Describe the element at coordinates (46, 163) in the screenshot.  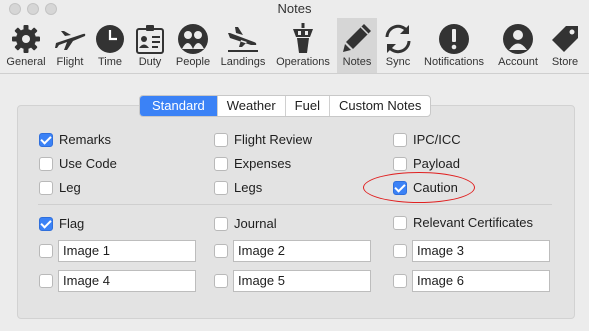
I see `use-code-check-box` at that location.